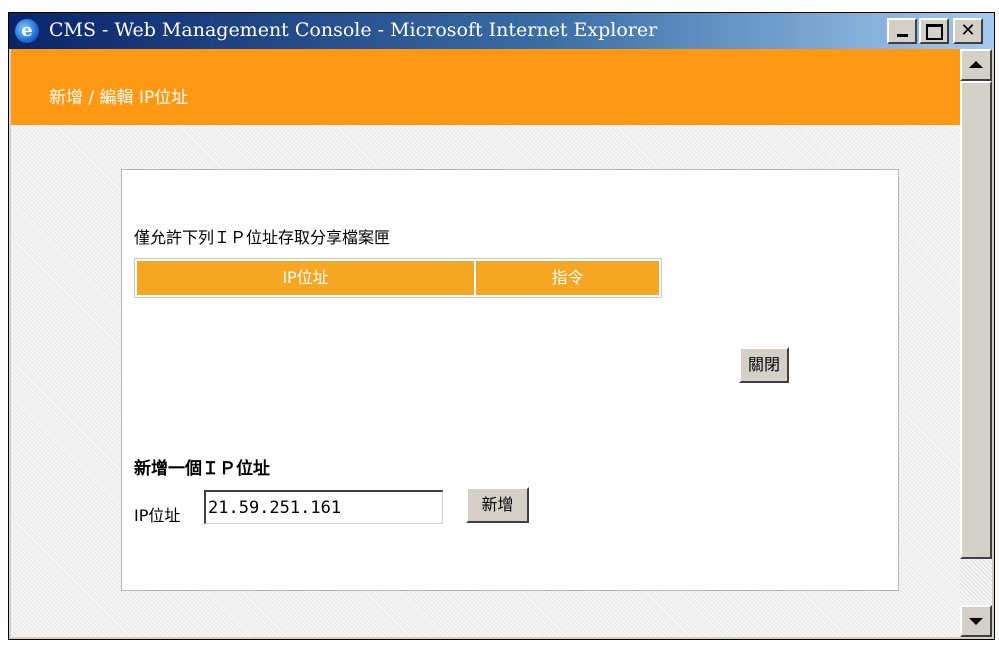 The width and height of the screenshot is (999, 646). I want to click on close-icon: ✕, so click(968, 30).